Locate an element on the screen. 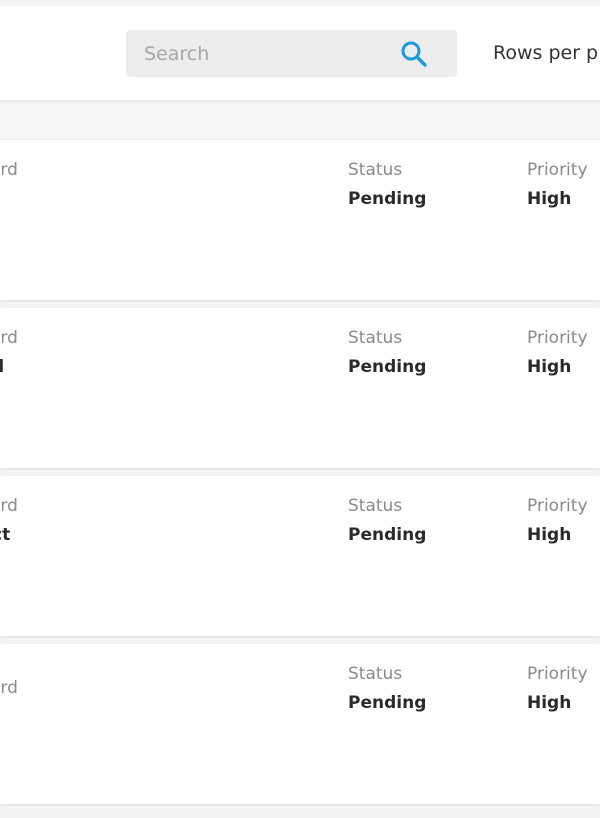 Image resolution: width=600 pixels, height=818 pixels. search-icon is located at coordinates (414, 54).